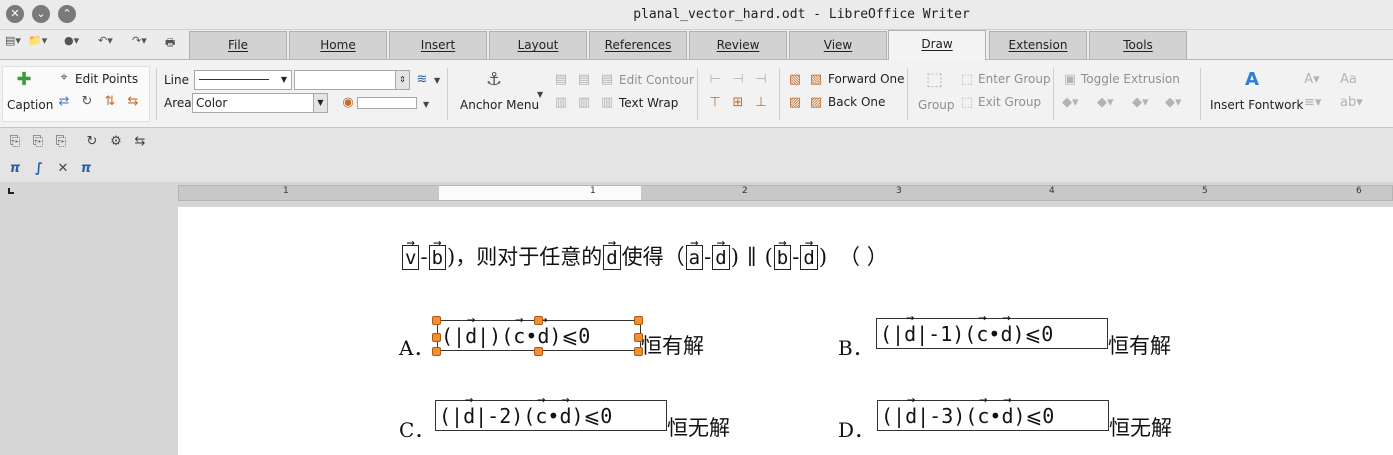 Image resolution: width=1393 pixels, height=455 pixels. Describe the element at coordinates (39, 169) in the screenshot. I see `formula-icon: ∫` at that location.